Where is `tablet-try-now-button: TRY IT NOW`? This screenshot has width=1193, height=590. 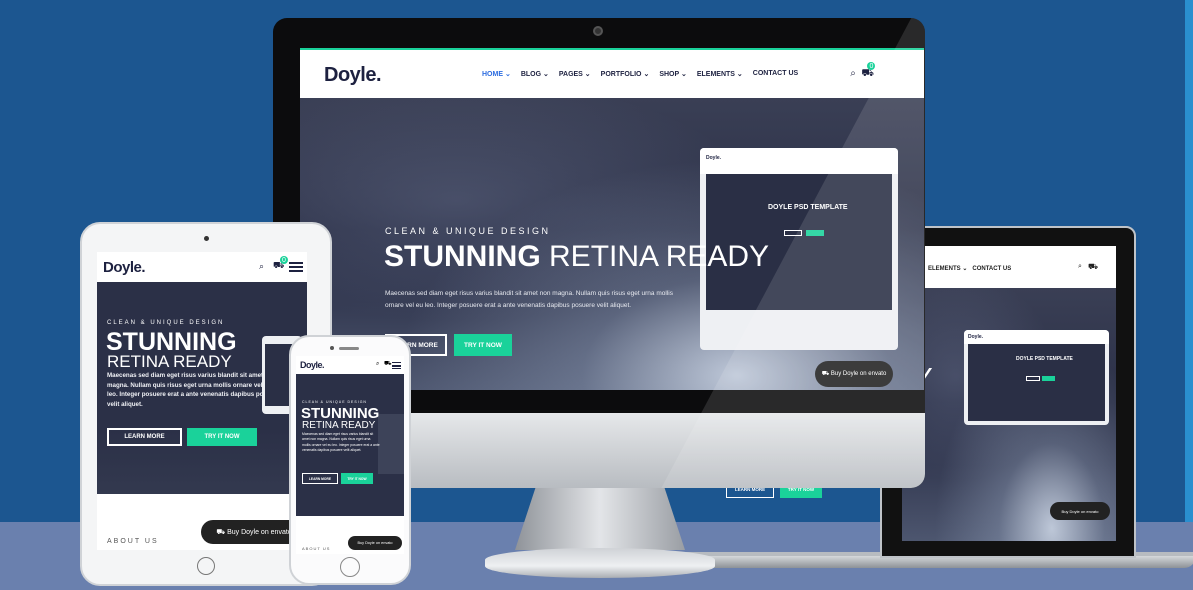
tablet-try-now-button: TRY IT NOW is located at coordinates (222, 437).